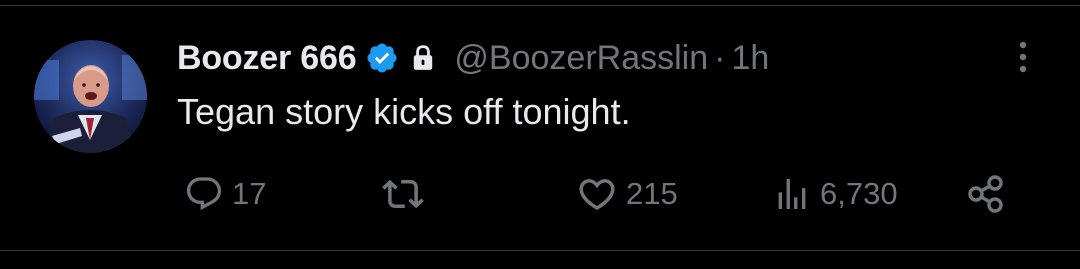 The height and width of the screenshot is (269, 1080). I want to click on tweet-text: Tegan story kicks off tonight., so click(404, 111).